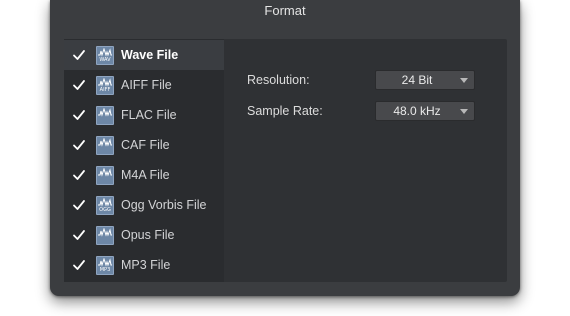 The height and width of the screenshot is (316, 570). What do you see at coordinates (105, 205) in the screenshot?
I see `ogg-file-icon: OGG` at bounding box center [105, 205].